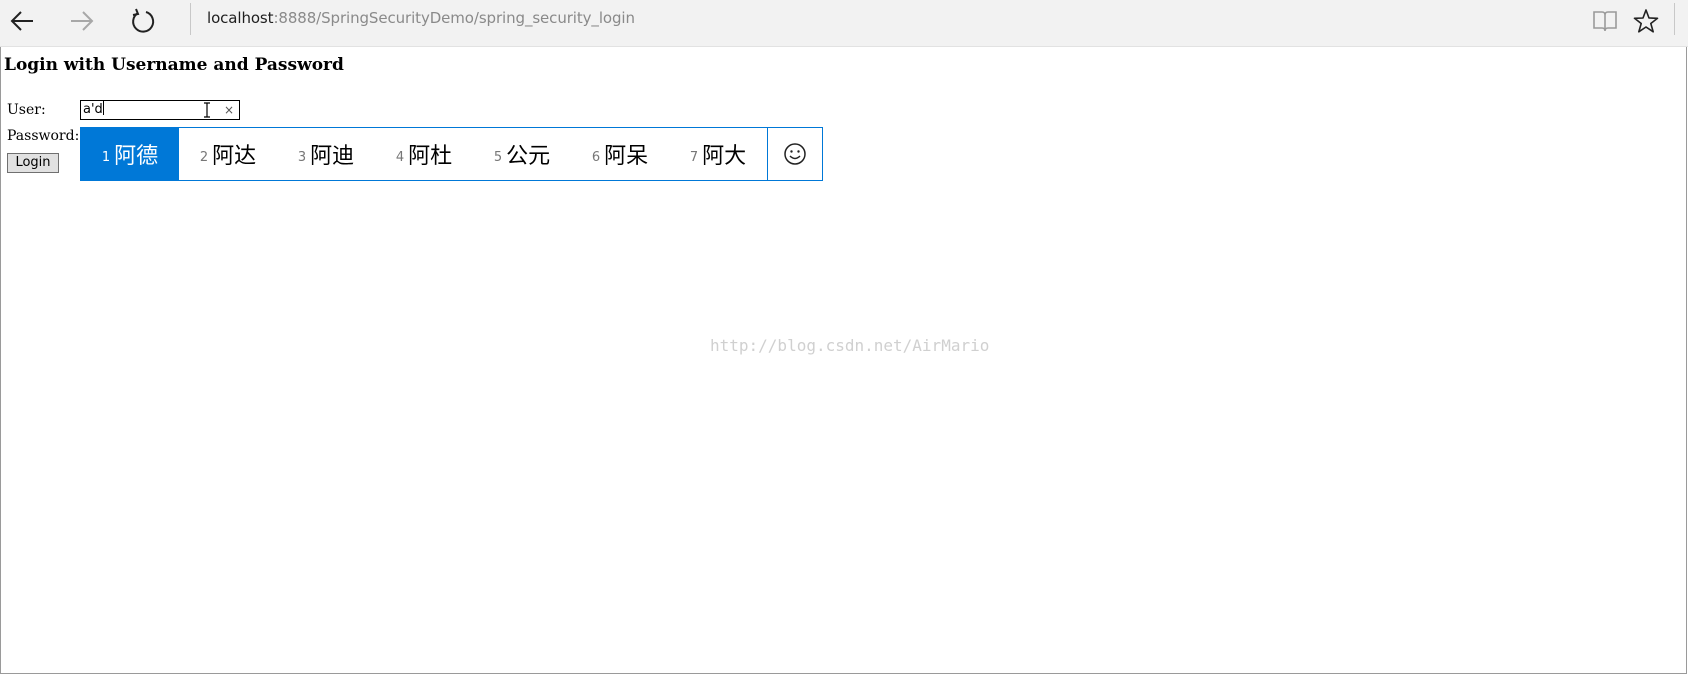  I want to click on reload-icon, so click(143, 20).